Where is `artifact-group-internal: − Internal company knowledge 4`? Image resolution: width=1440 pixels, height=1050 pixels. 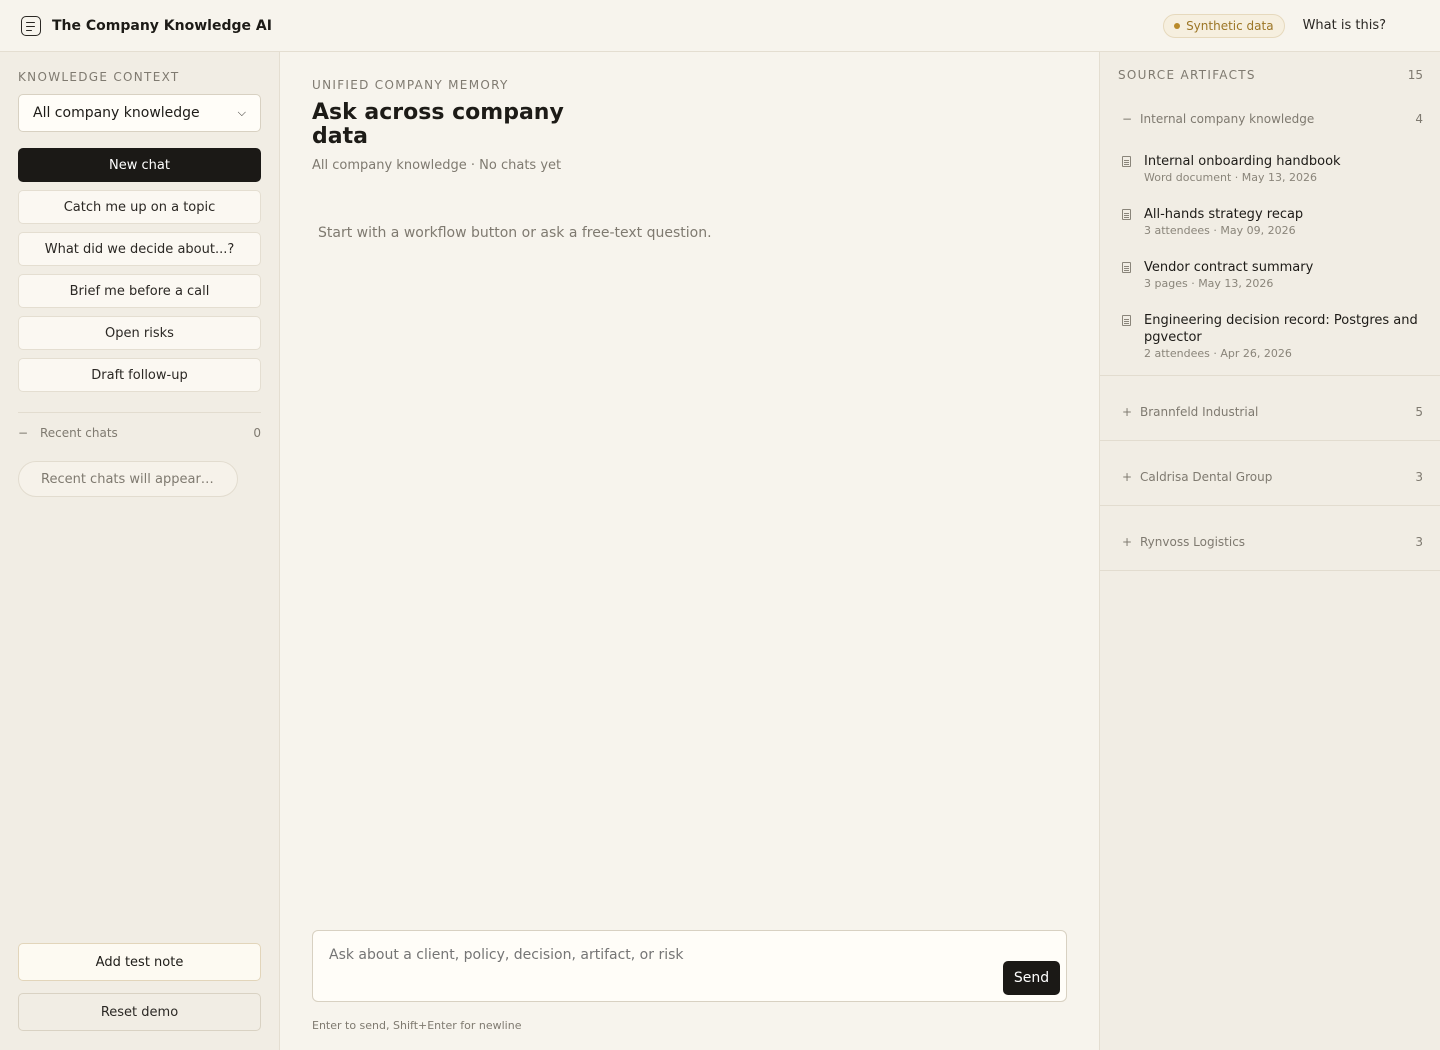 artifact-group-internal: − Internal company knowledge 4 is located at coordinates (1270, 119).